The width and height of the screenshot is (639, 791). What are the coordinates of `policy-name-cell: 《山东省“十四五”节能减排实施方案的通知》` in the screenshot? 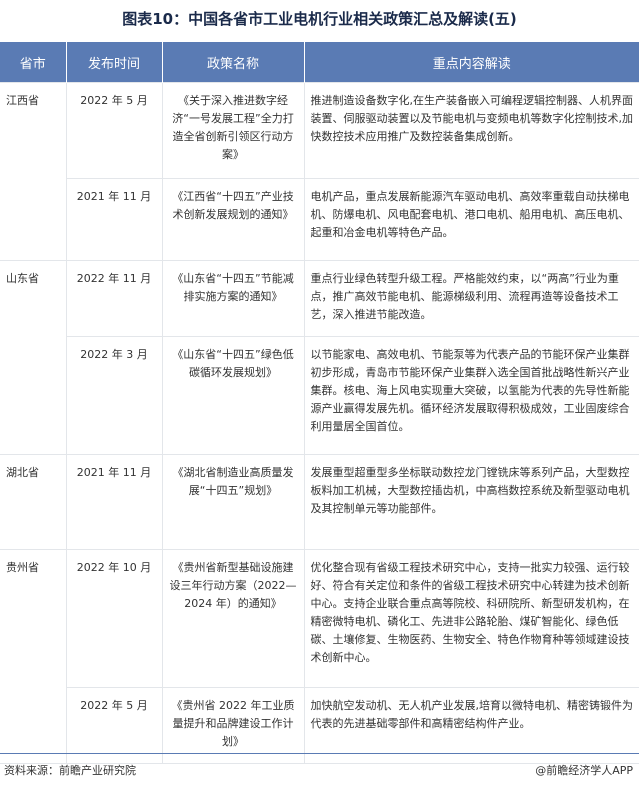 It's located at (233, 298).